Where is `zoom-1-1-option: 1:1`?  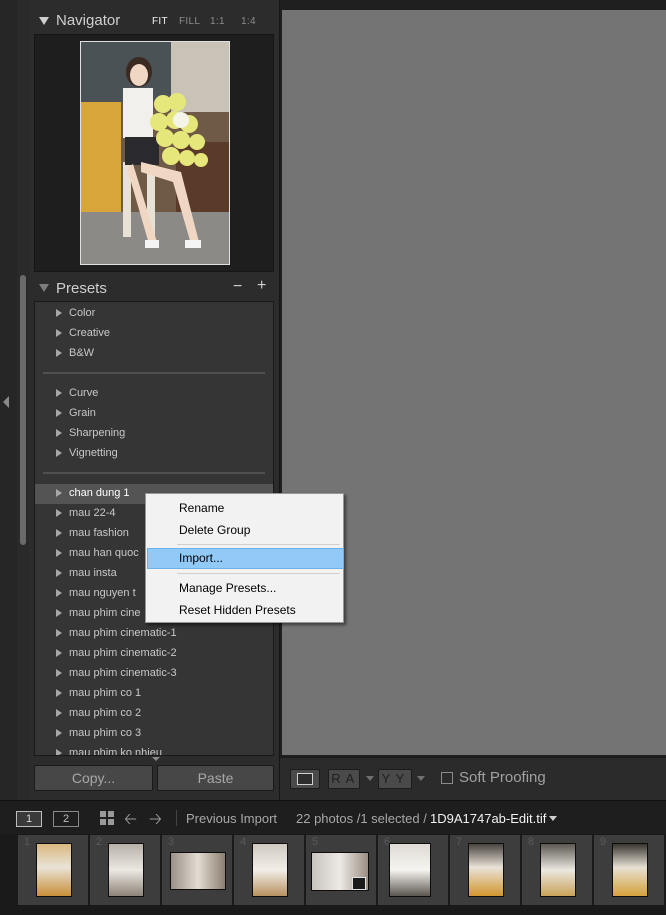 zoom-1-1-option: 1:1 is located at coordinates (217, 21).